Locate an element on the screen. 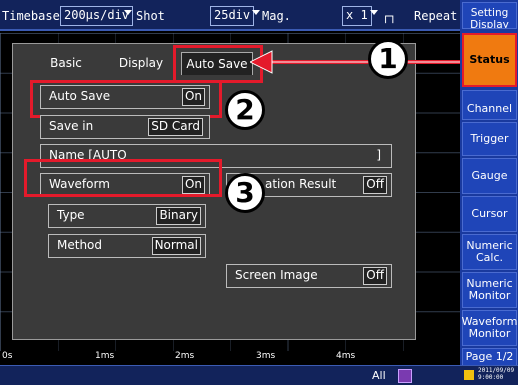 This screenshot has width=518, height=385. bottom-status-bar: All 2011/09/09 9:00:00 is located at coordinates (259, 375).